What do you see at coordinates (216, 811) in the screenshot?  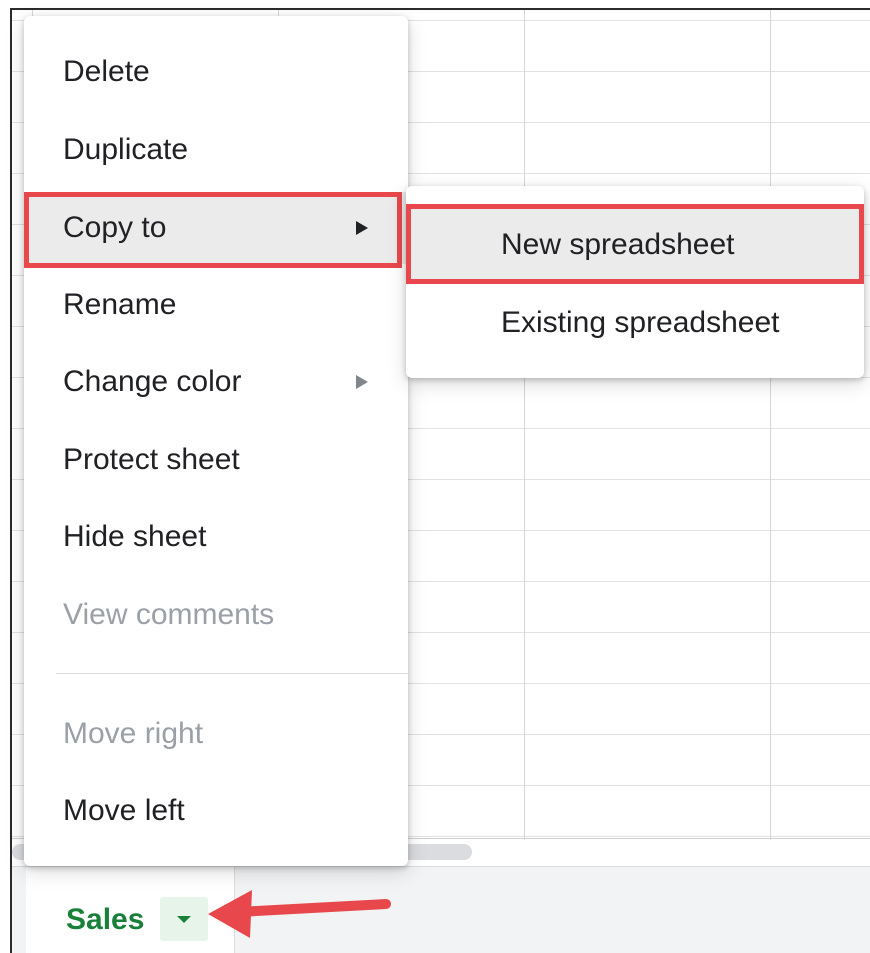 I see `menu-item-move-left: Move left` at bounding box center [216, 811].